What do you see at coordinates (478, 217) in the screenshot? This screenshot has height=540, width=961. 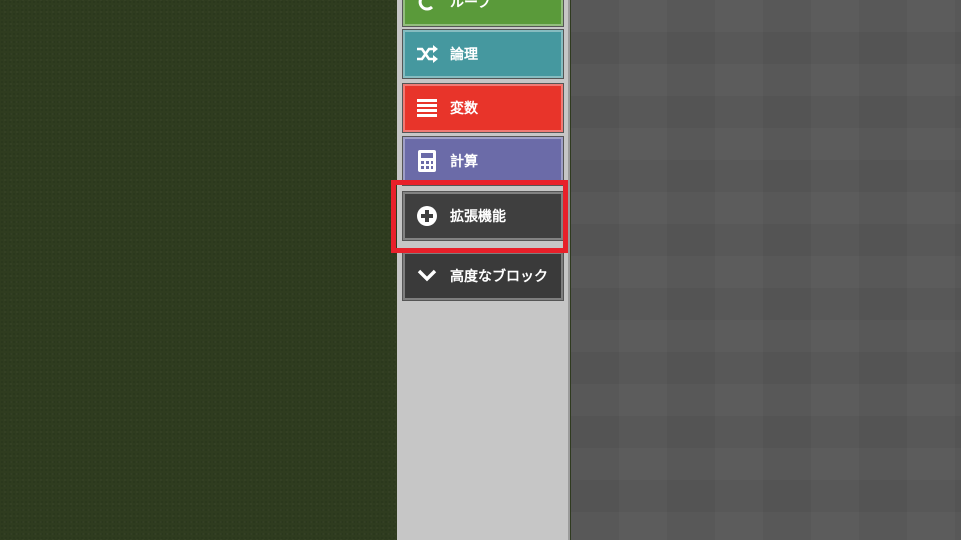 I see `category-label: 拡張機能` at bounding box center [478, 217].